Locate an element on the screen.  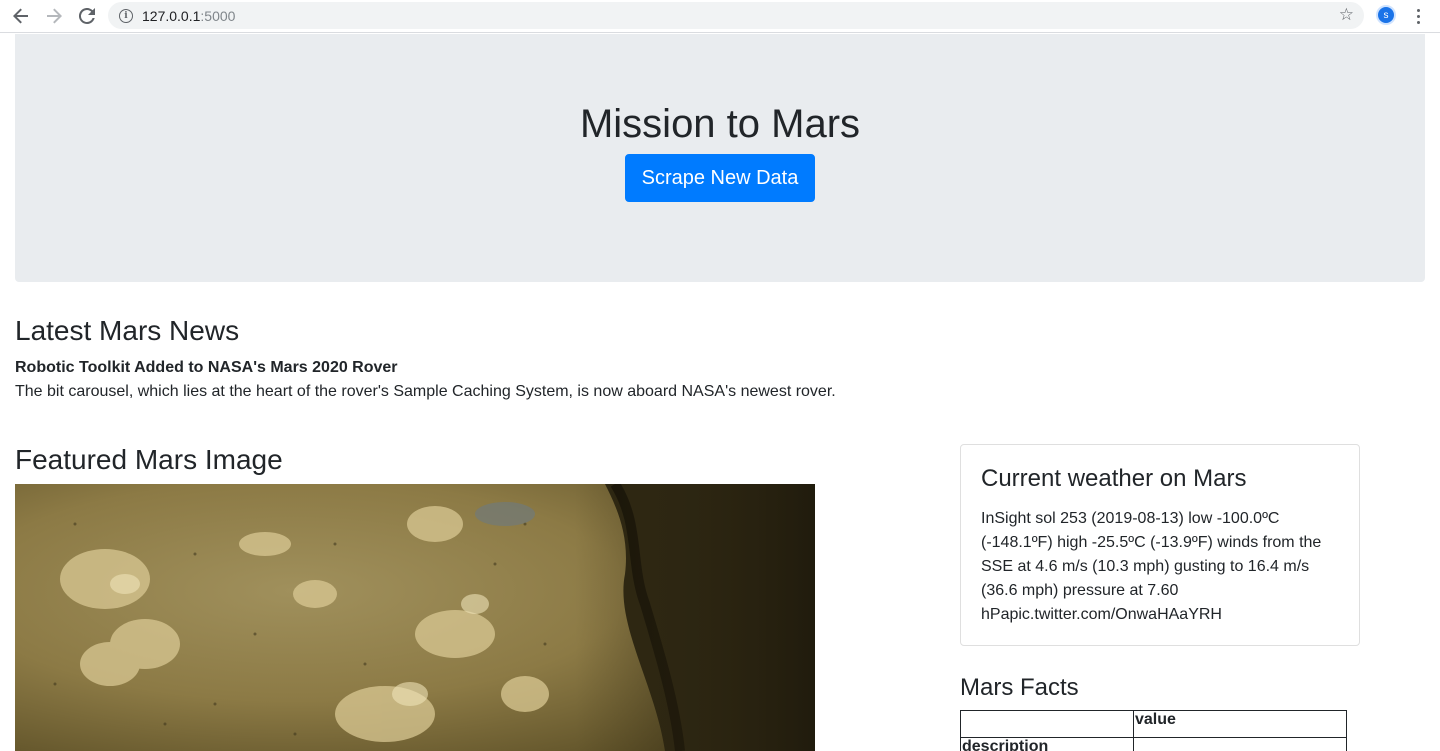
profile-avatar: s is located at coordinates (1386, 15).